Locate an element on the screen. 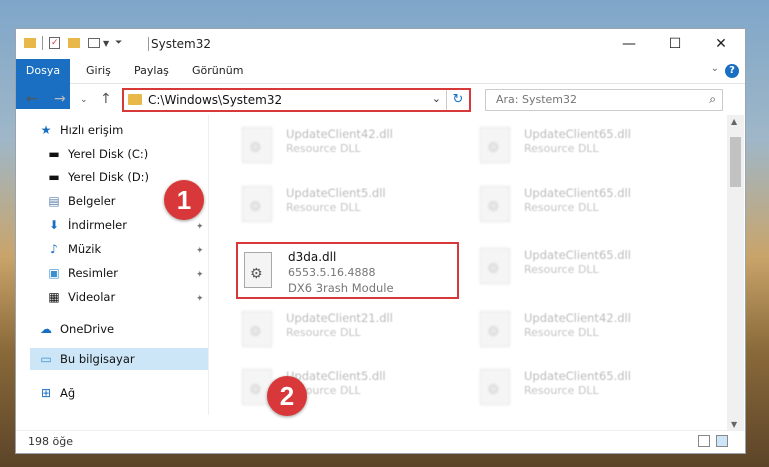 The image size is (769, 467). scroll-down-icon: ▼ is located at coordinates (734, 424).